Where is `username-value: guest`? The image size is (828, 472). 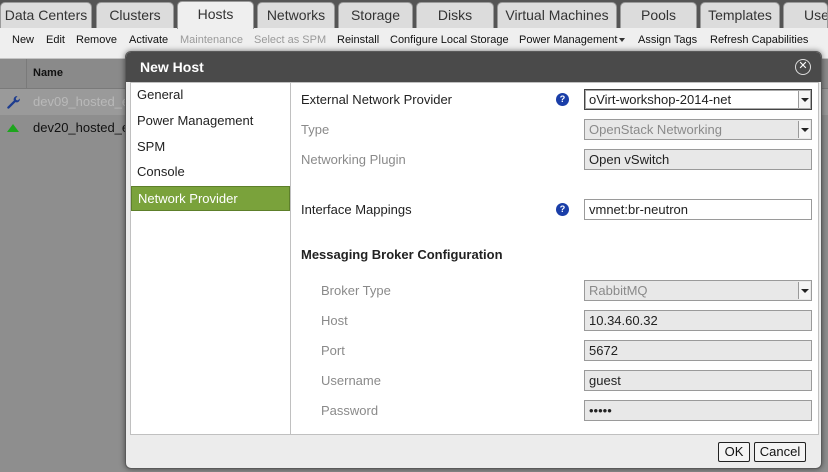
username-value: guest is located at coordinates (605, 380).